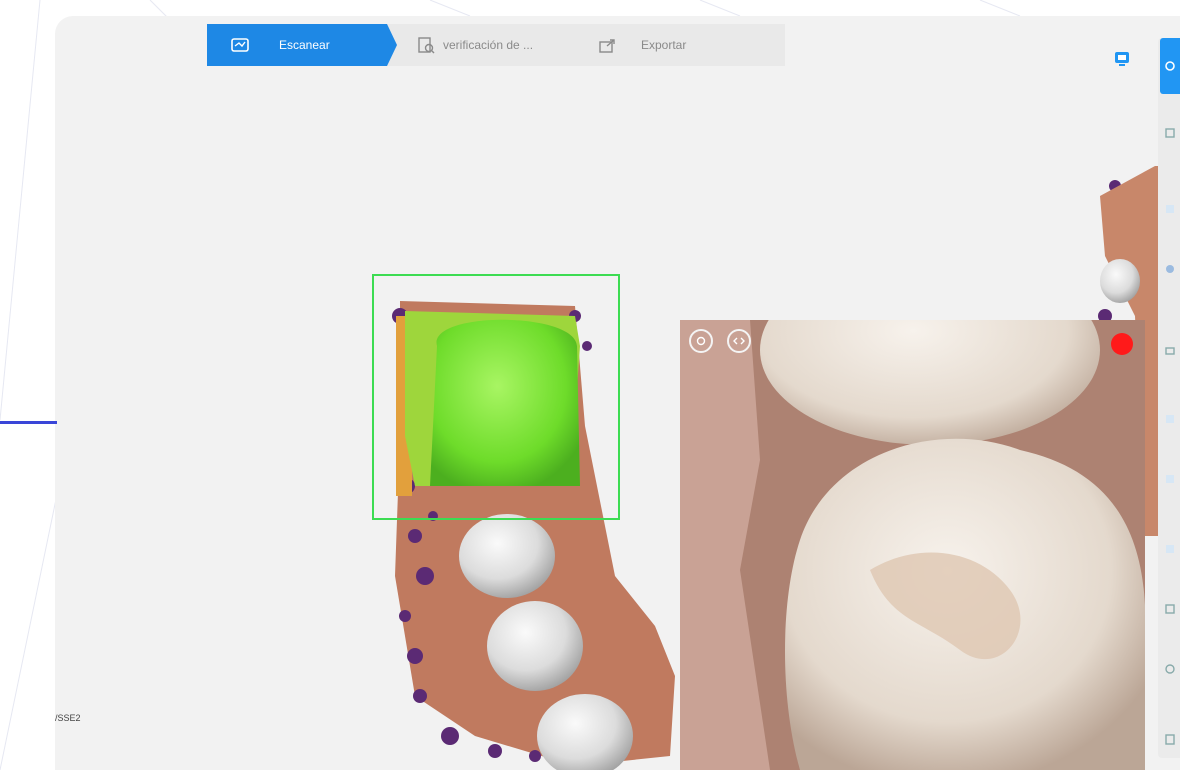 The width and height of the screenshot is (1180, 770). Describe the element at coordinates (1170, 133) in the screenshot. I see `scan-mode-icon` at that location.